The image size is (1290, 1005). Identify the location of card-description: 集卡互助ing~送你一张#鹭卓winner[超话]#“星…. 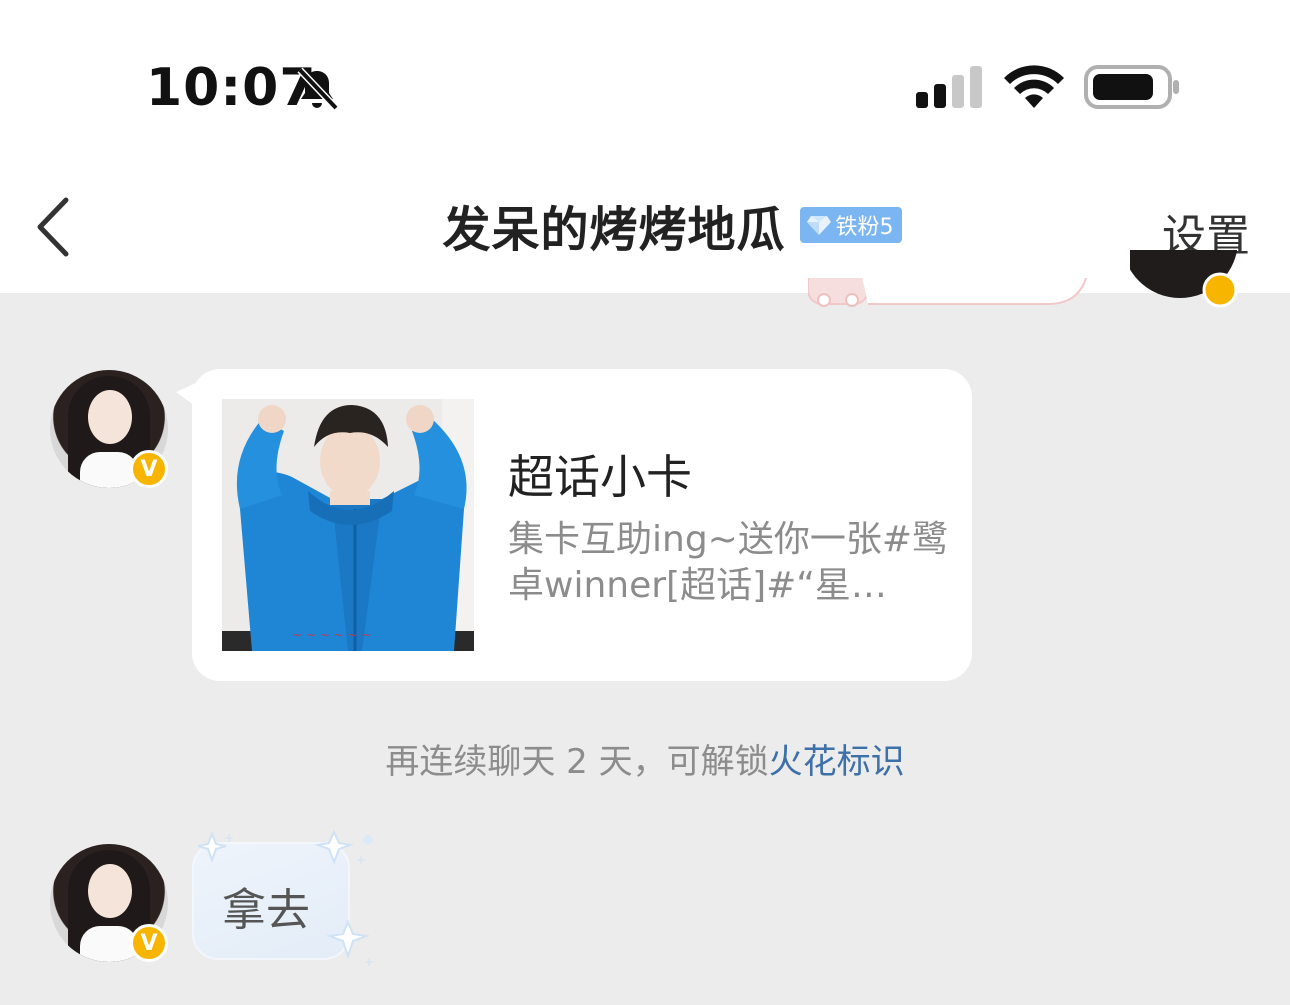
(728, 562).